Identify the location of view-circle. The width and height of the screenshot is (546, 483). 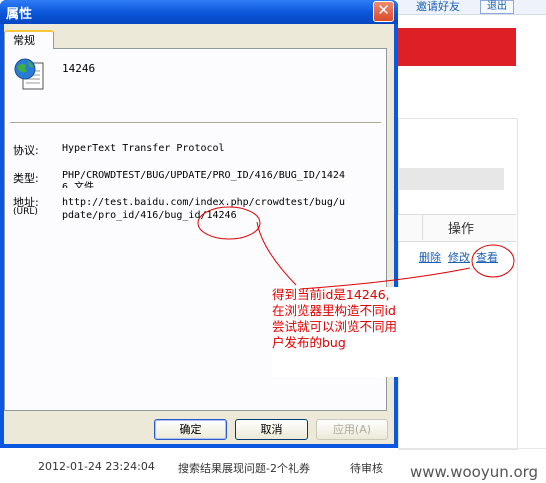
(493, 261).